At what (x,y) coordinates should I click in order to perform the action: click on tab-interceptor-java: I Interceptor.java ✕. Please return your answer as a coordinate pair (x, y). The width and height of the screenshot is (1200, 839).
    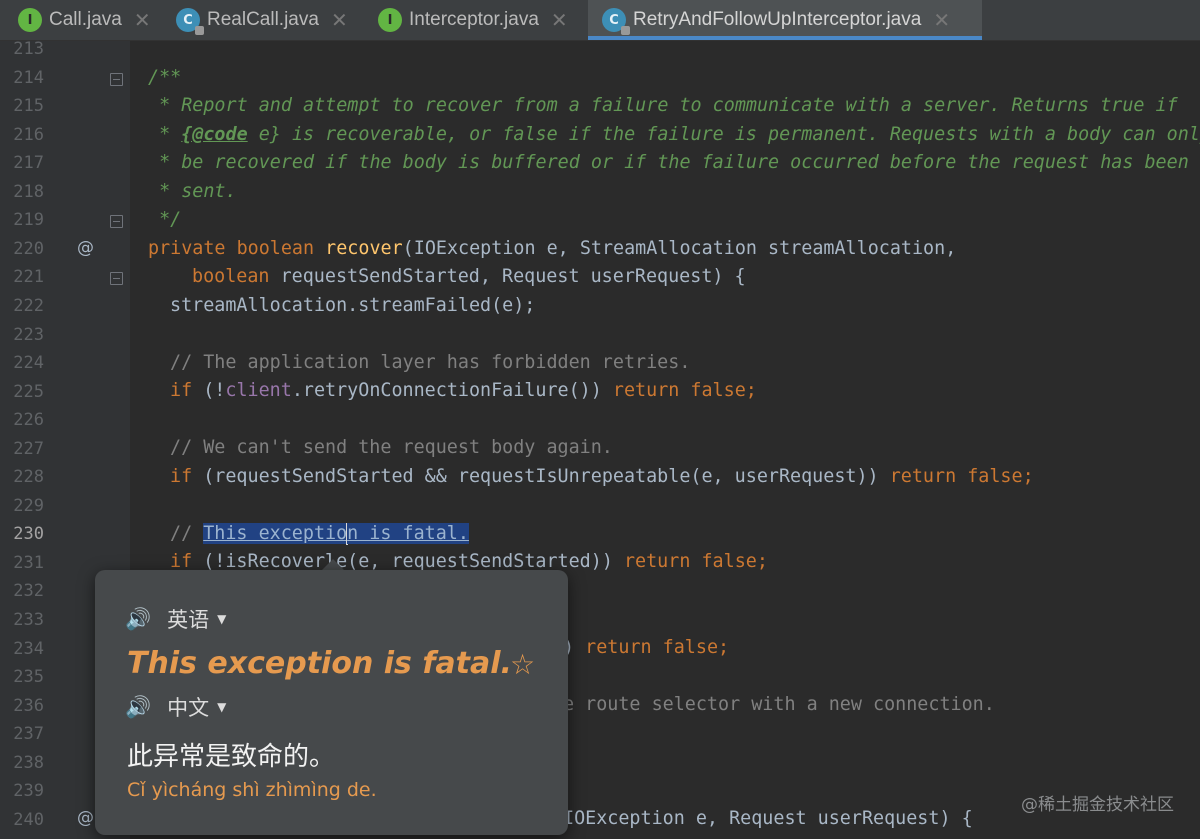
    Looking at the image, I should click on (475, 20).